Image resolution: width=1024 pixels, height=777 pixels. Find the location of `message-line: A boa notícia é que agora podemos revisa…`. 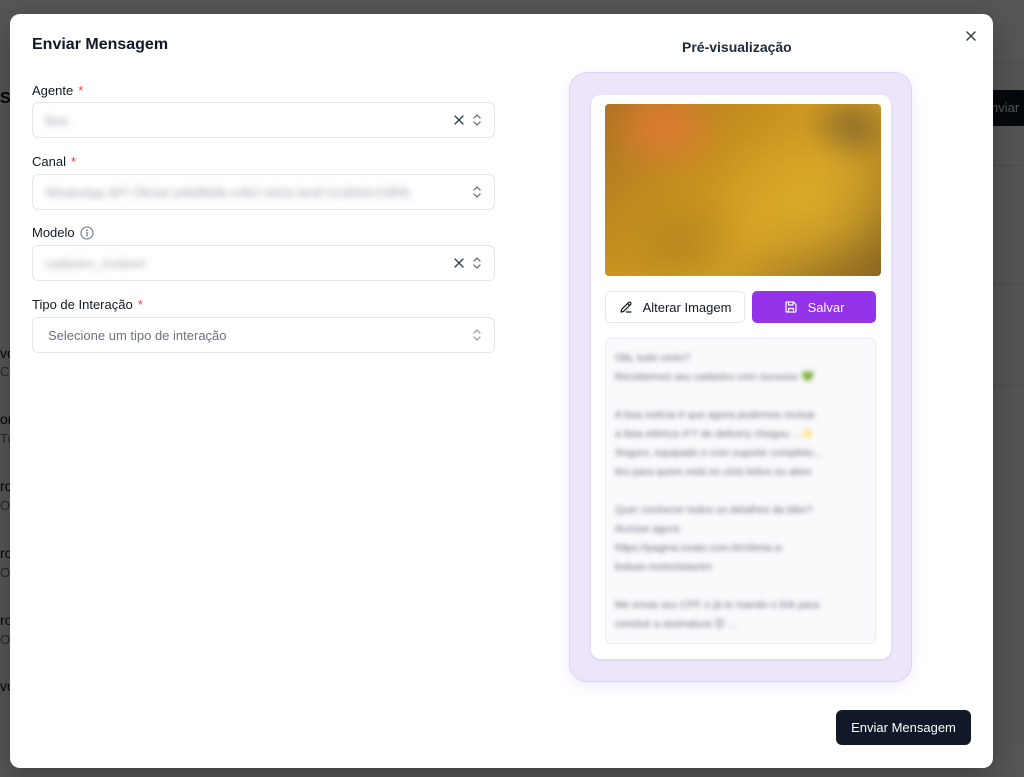

message-line: A boa notícia é que agora podemos revisa… is located at coordinates (715, 415).